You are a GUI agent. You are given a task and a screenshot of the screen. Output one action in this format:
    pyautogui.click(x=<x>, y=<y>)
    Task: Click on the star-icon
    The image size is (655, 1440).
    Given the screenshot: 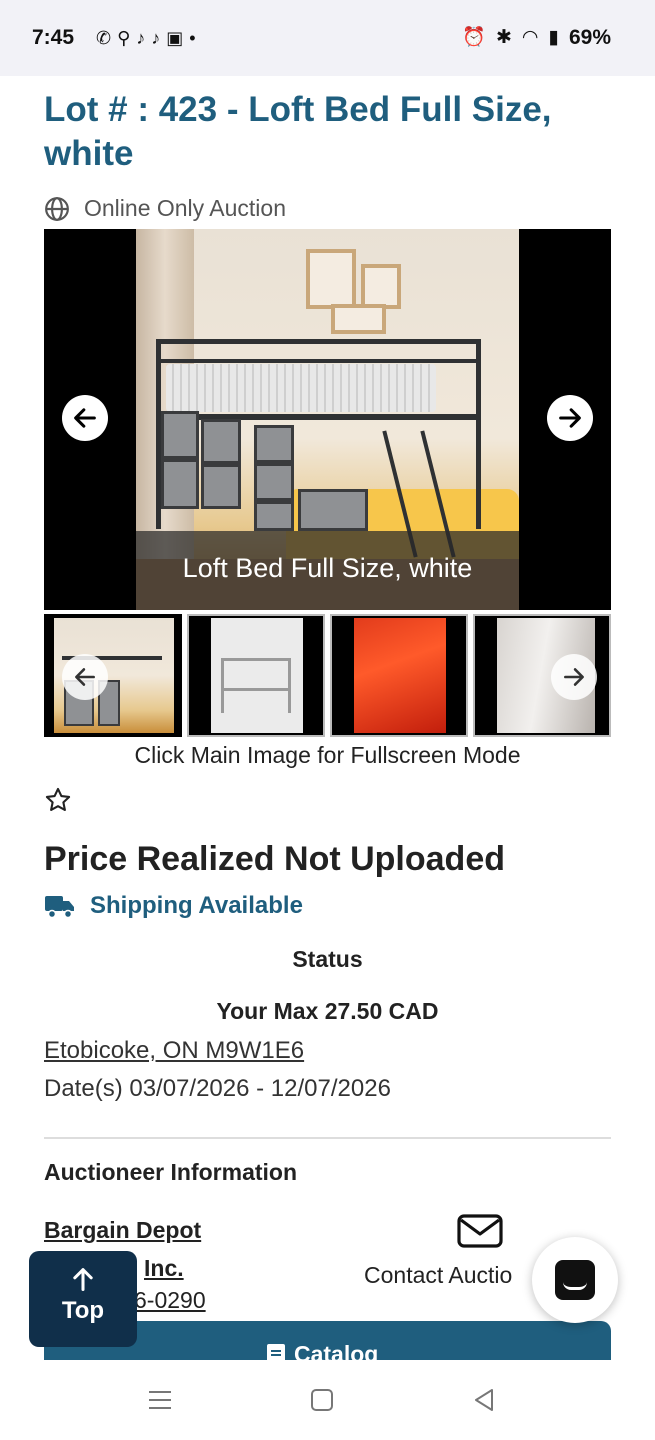 What is the action you would take?
    pyautogui.click(x=58, y=800)
    